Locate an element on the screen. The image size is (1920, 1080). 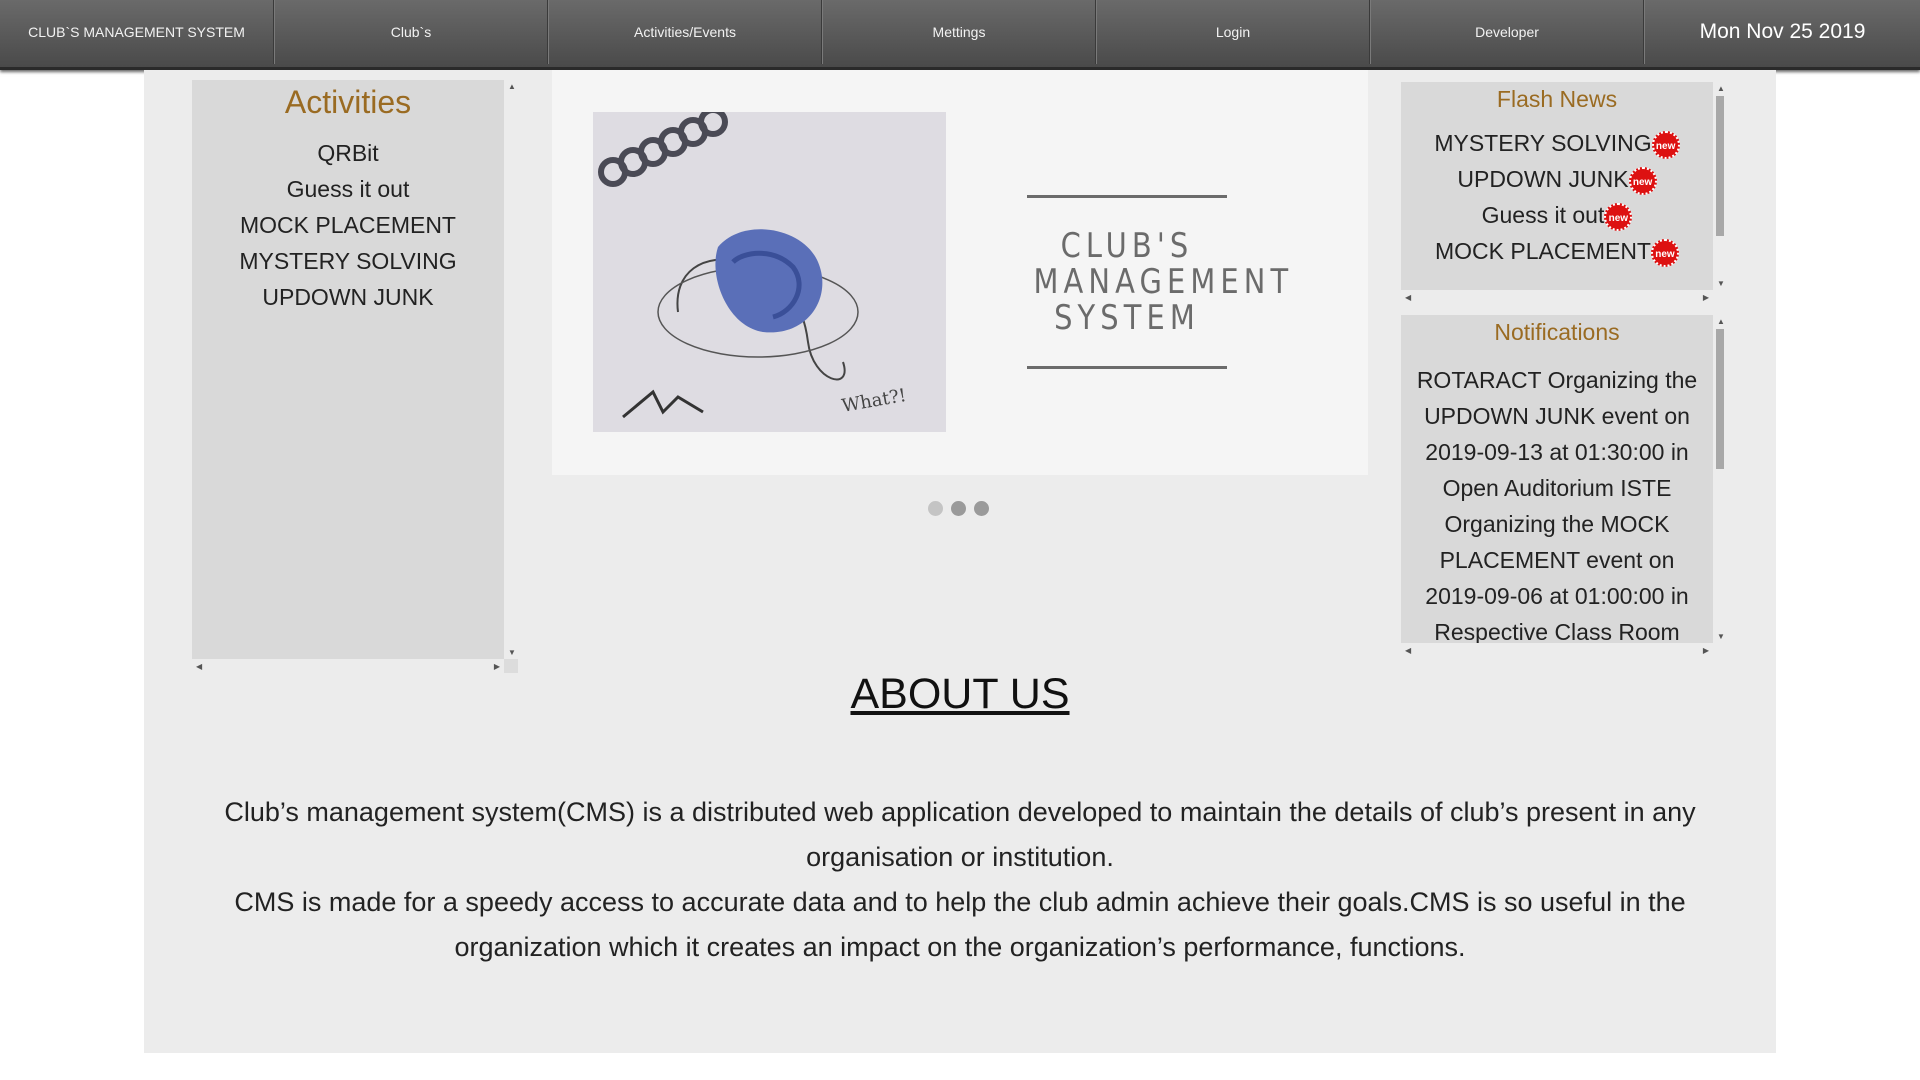
activity-item: Guess it out is located at coordinates (348, 189).